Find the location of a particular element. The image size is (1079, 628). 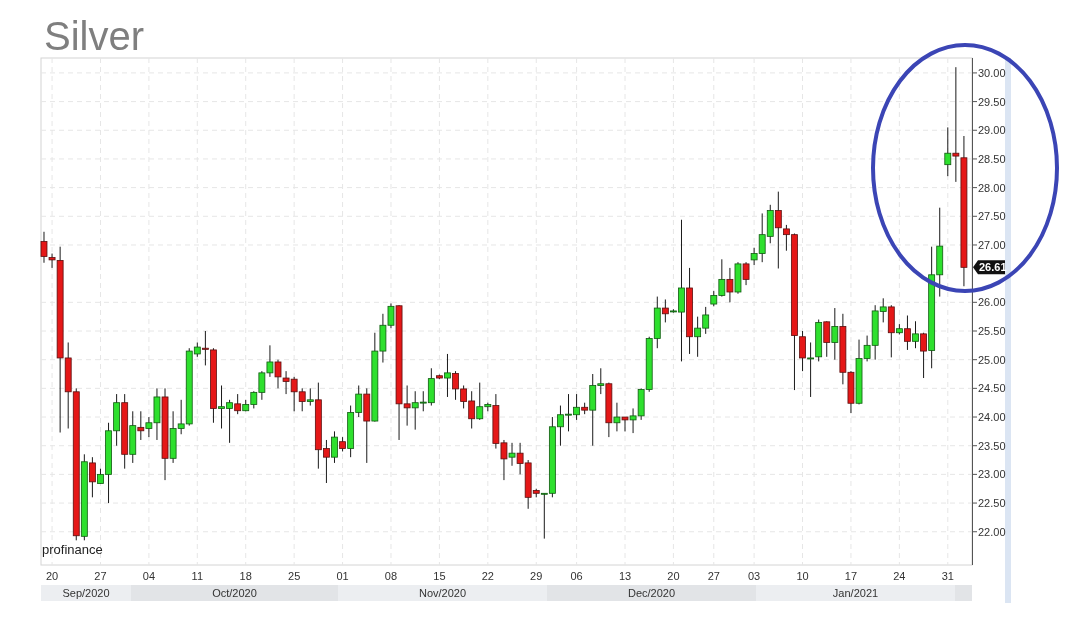

axis-label: 22.00 is located at coordinates (992, 531).